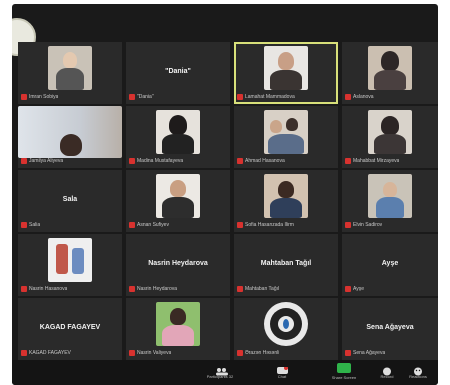 This screenshot has width=450, height=385. What do you see at coordinates (286, 224) in the screenshot?
I see `participant-label: Sofia Hasanzada Ilirm` at bounding box center [286, 224].